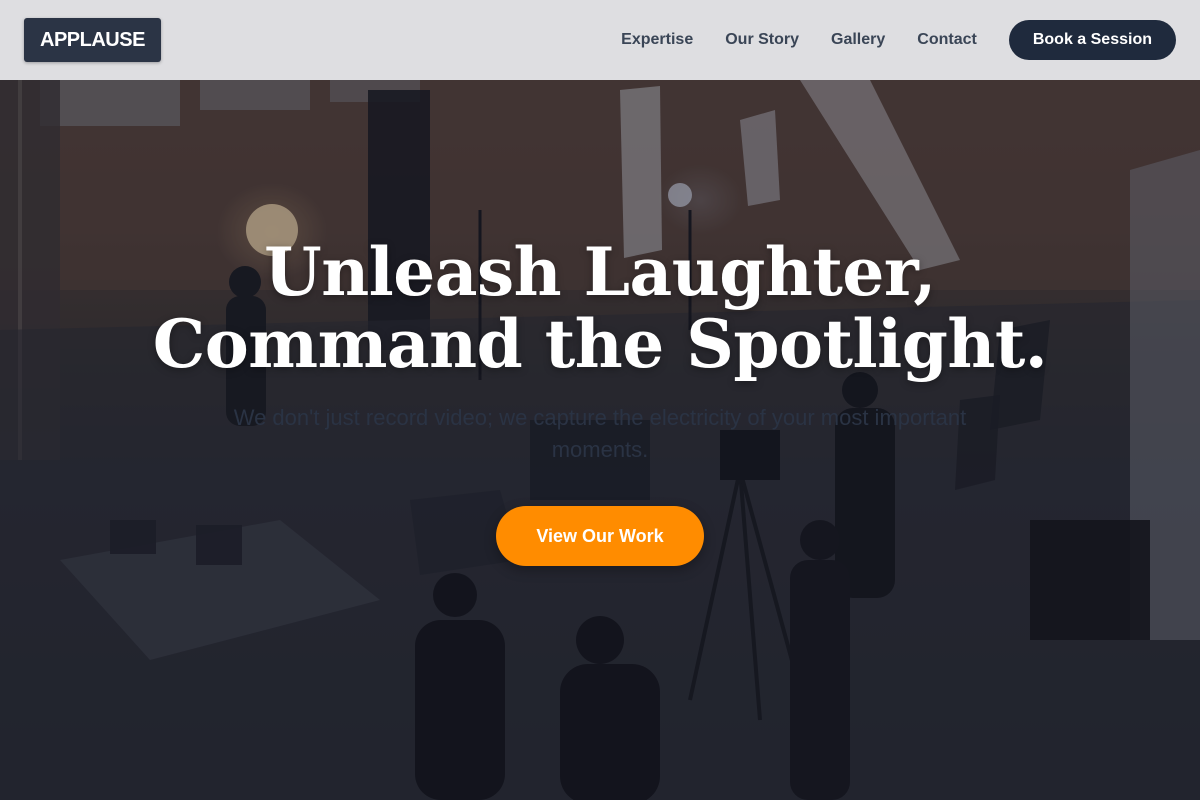 Image resolution: width=1200 pixels, height=800 pixels. Describe the element at coordinates (600, 536) in the screenshot. I see `view-our-work-button: View Our Work` at that location.